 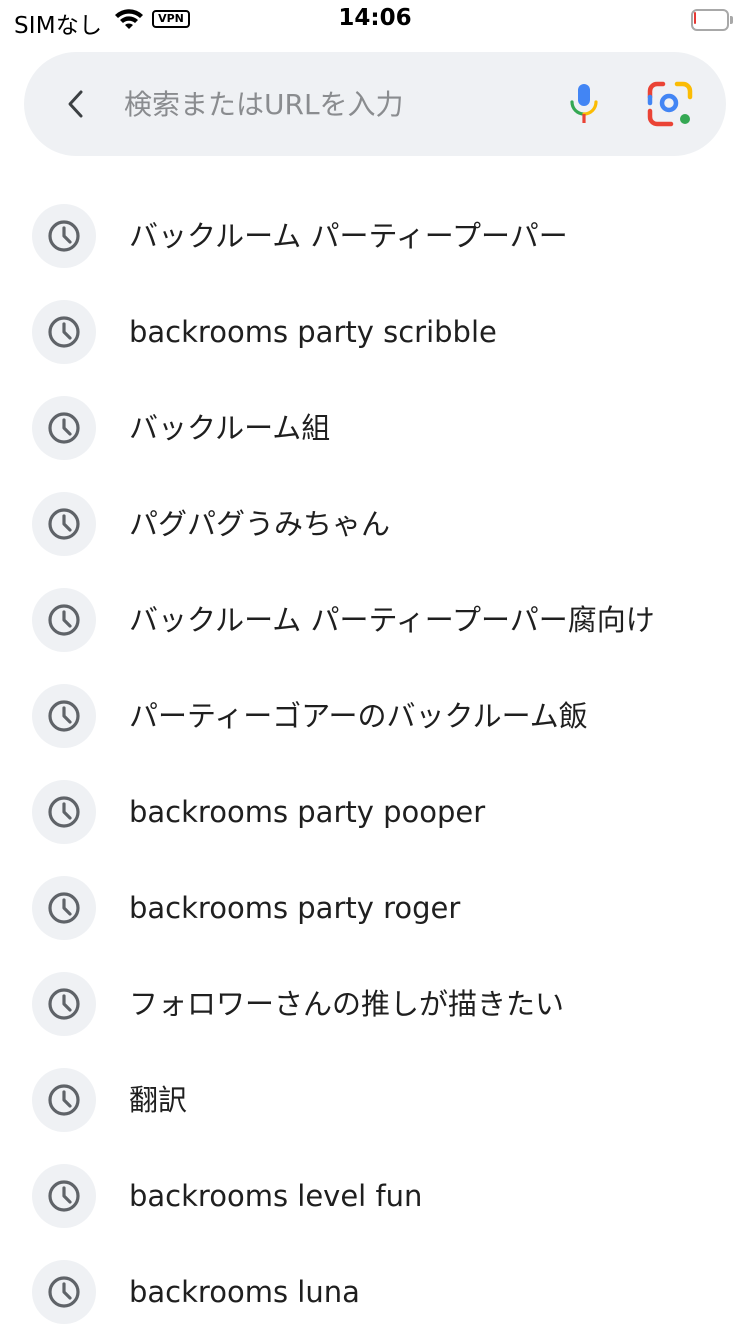 I want to click on google-lens-icon, so click(x=670, y=104).